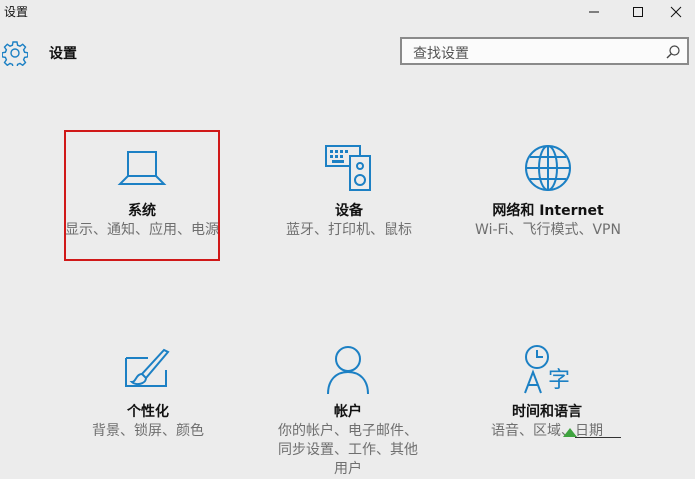  I want to click on close-icon, so click(676, 12).